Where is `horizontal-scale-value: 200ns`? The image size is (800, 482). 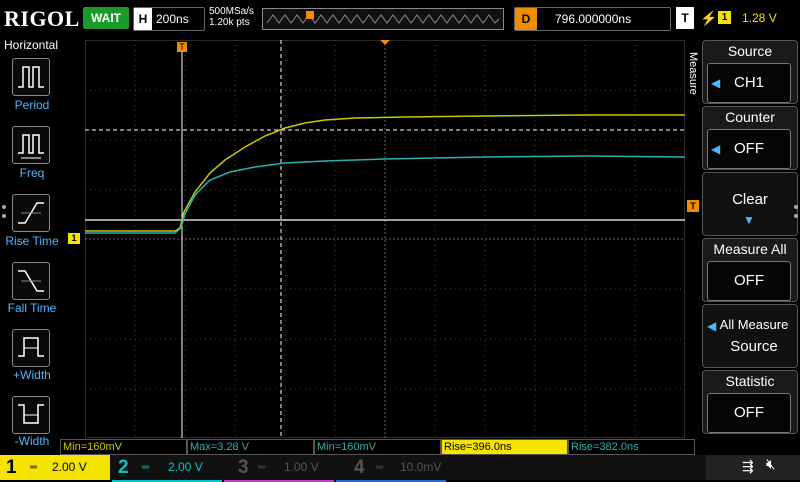
horizontal-scale-value: 200ns is located at coordinates (172, 19).